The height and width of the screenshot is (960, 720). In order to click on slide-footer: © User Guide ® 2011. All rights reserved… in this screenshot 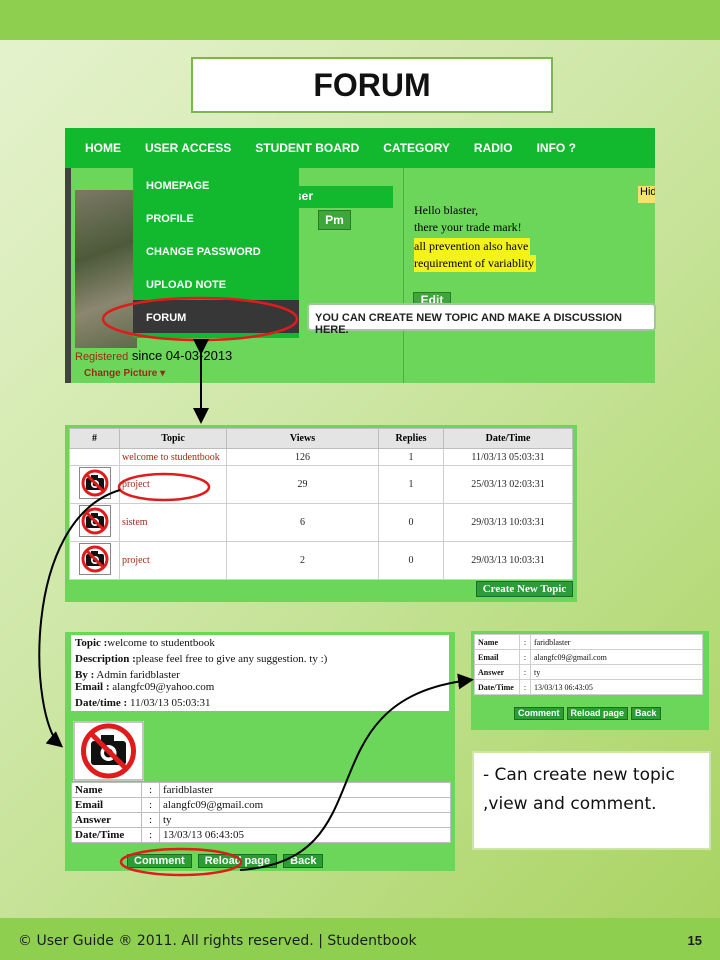, I will do `click(360, 939)`.